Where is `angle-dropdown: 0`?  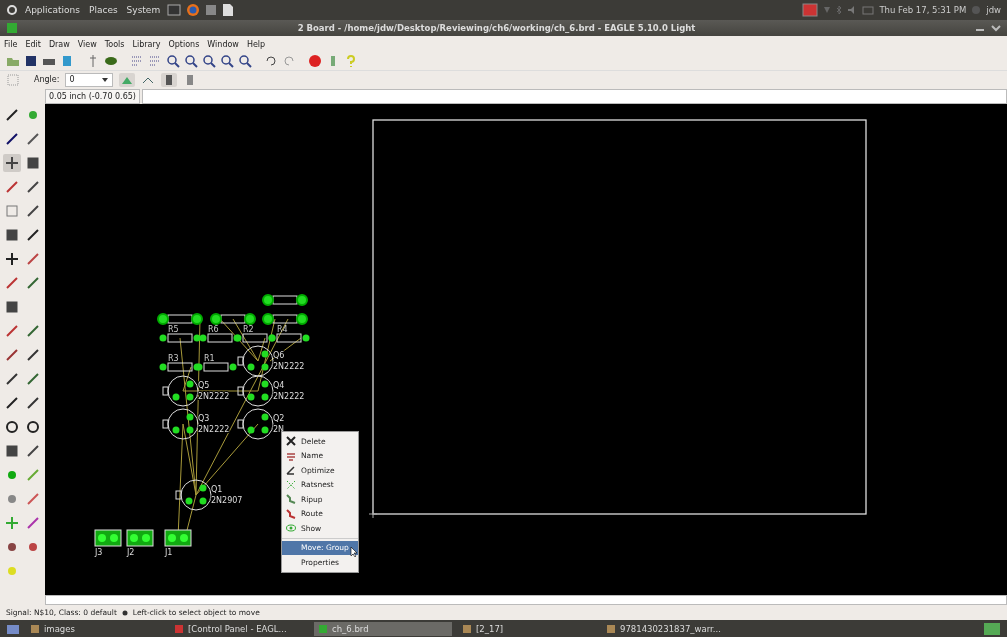
angle-dropdown: 0 is located at coordinates (89, 79).